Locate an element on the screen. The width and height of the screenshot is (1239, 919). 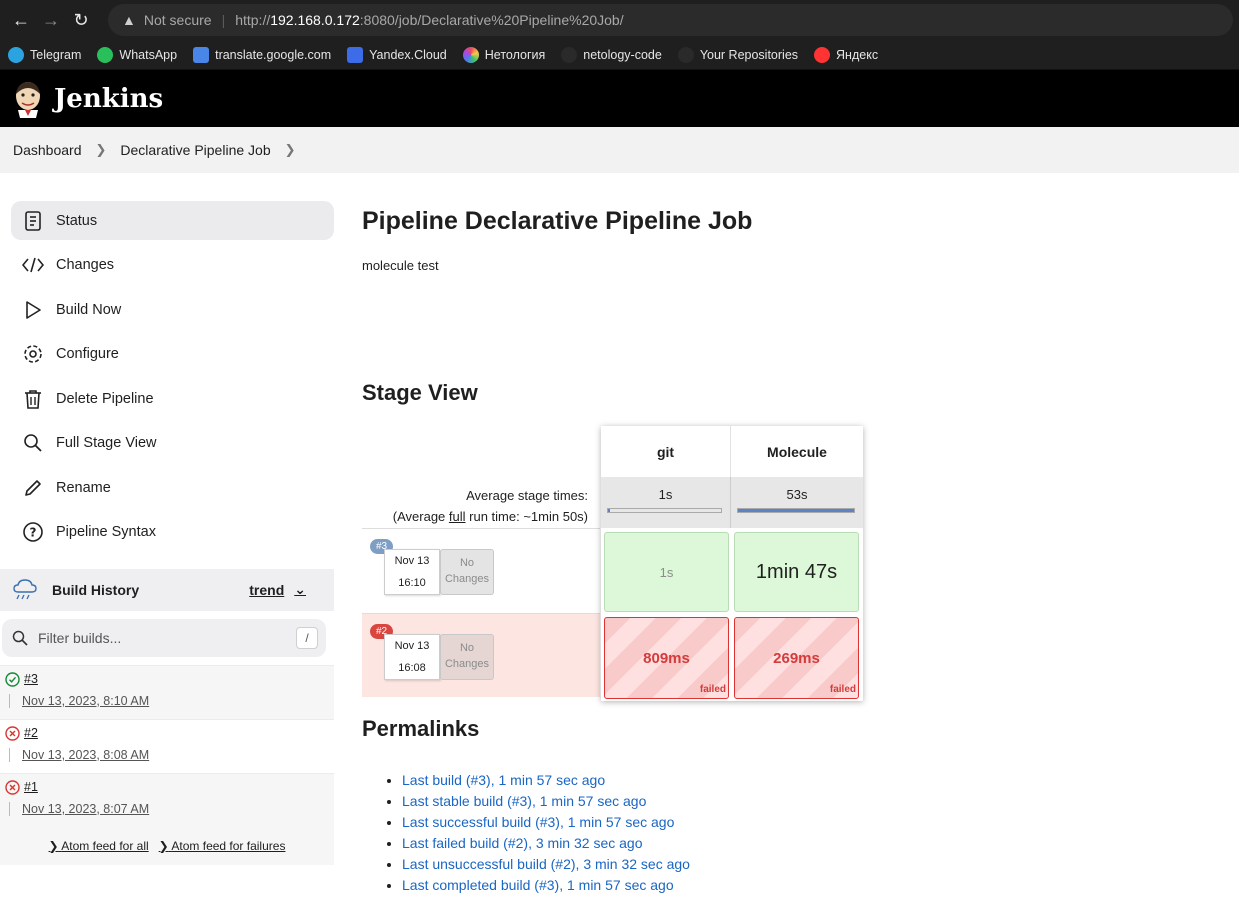
breadcrumb-dashboard: Dashboard is located at coordinates (47, 150).